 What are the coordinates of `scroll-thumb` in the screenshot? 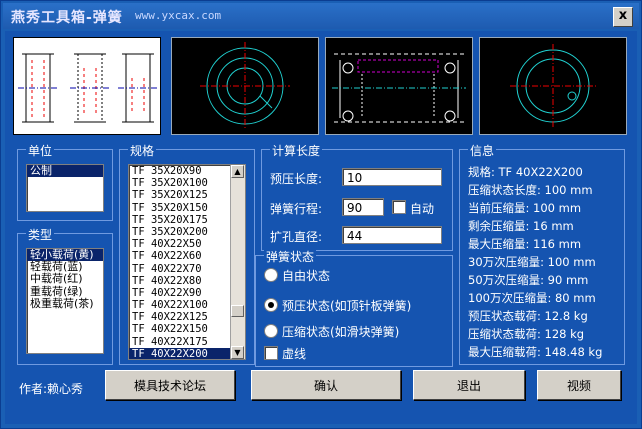 It's located at (237, 311).